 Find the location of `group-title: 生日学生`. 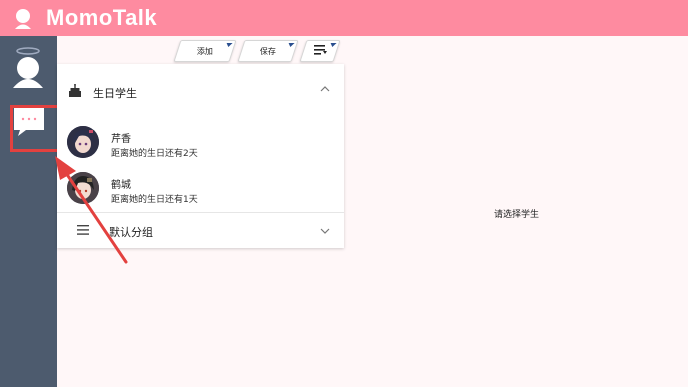

group-title: 生日学生 is located at coordinates (115, 93).